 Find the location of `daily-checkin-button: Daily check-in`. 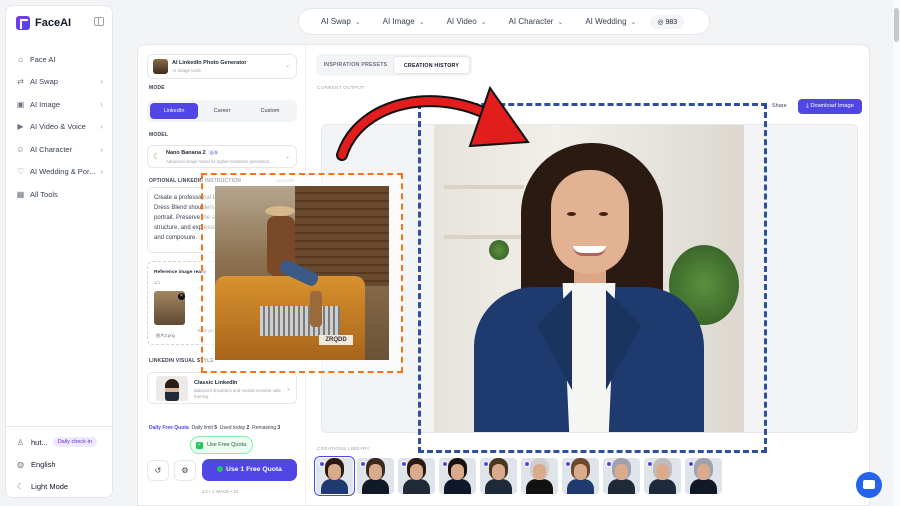

daily-checkin-button: Daily check-in is located at coordinates (74, 442).